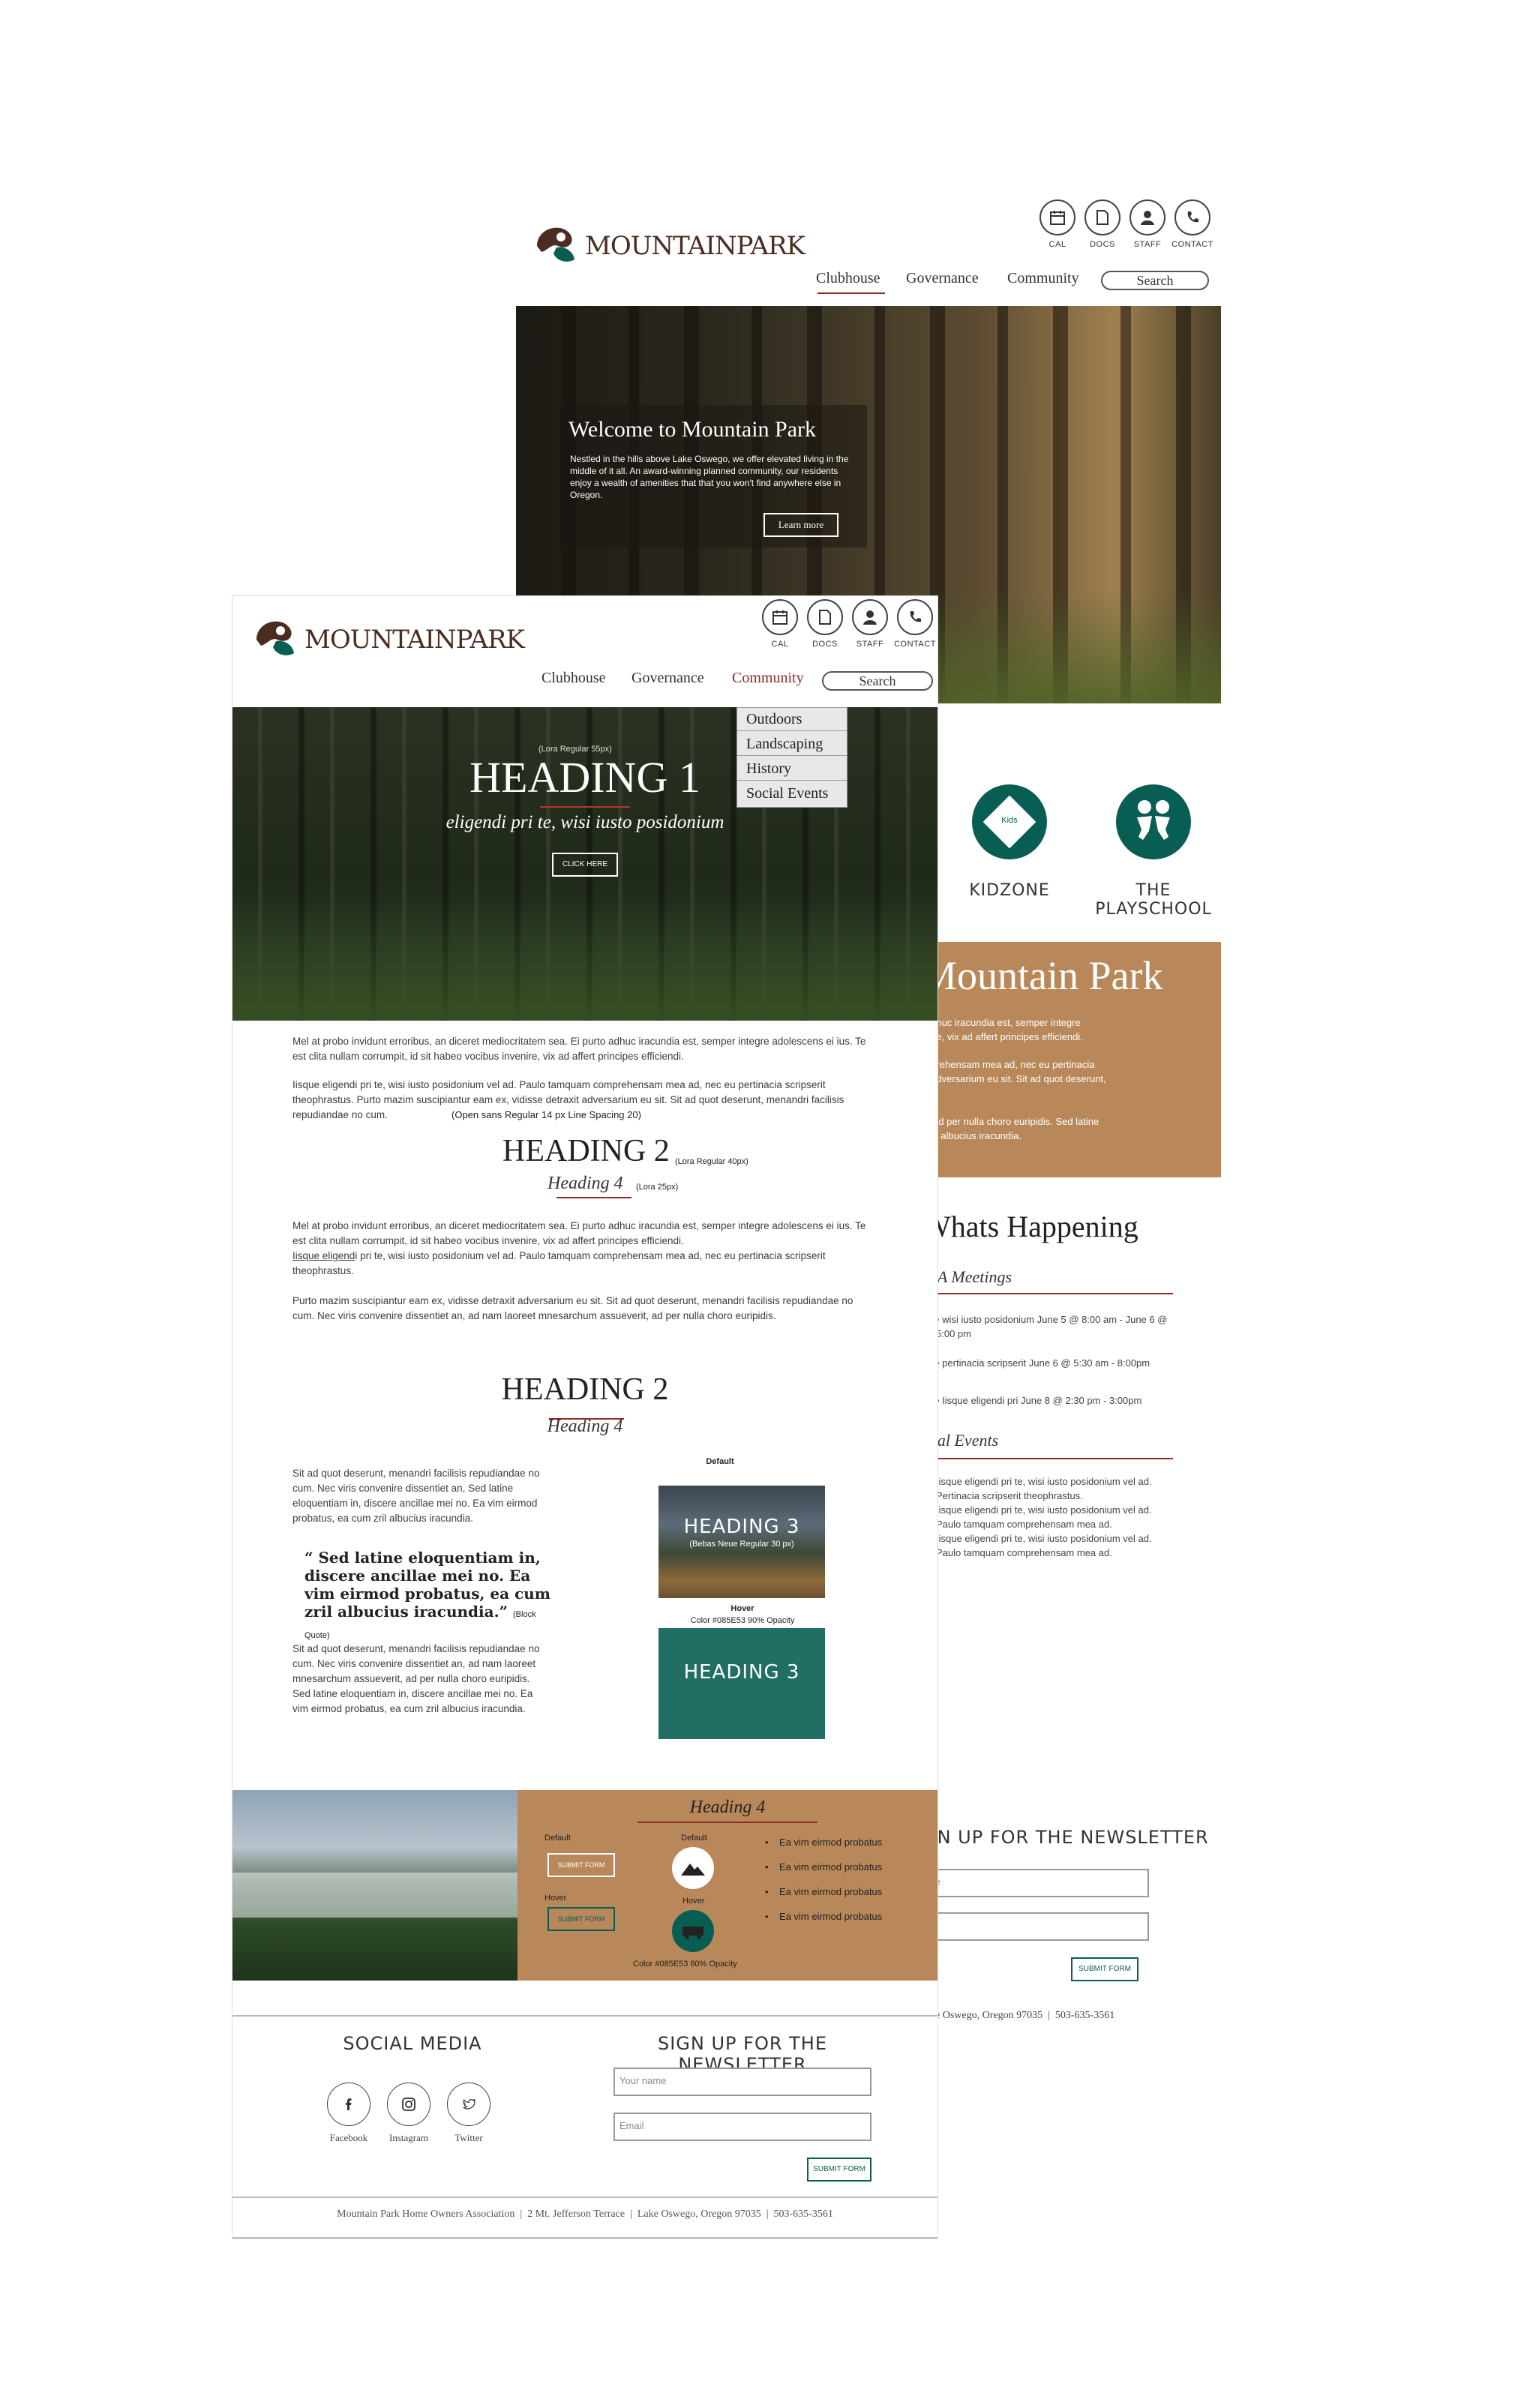  I want to click on social-events-rule, so click(1049, 1458).